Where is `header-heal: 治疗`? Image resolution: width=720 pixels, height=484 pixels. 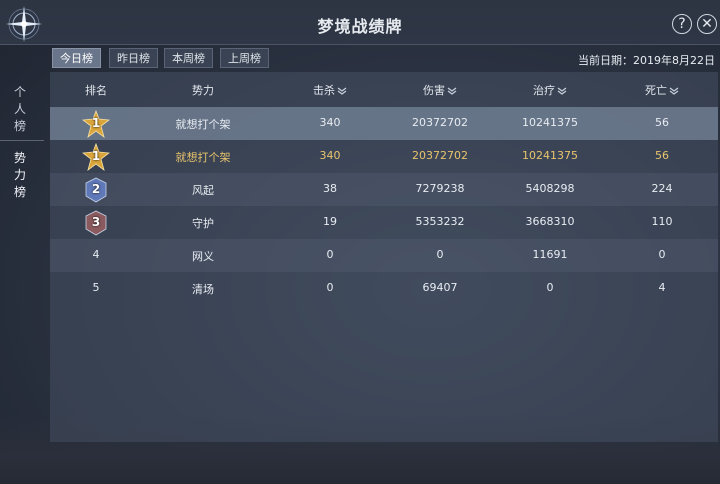
header-heal: 治疗 is located at coordinates (550, 90).